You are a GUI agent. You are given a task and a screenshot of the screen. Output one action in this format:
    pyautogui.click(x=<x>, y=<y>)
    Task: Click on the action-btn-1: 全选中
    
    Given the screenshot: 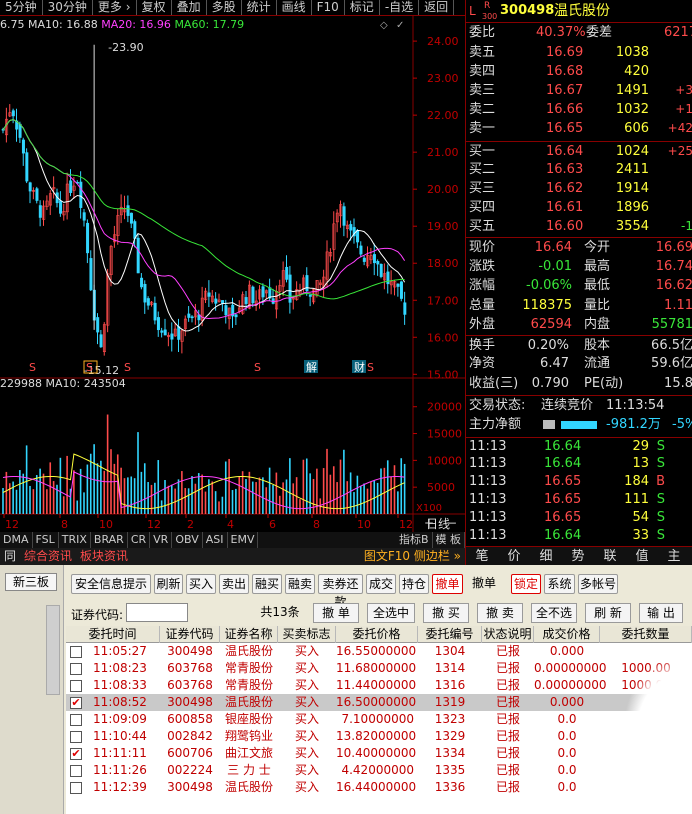 What is the action you would take?
    pyautogui.click(x=391, y=613)
    